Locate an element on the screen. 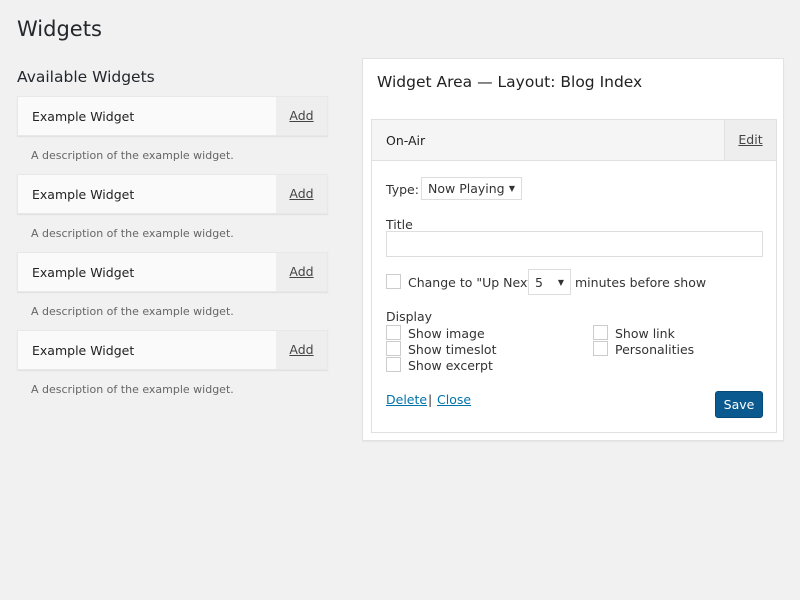 The height and width of the screenshot is (600, 800). title-label: Title is located at coordinates (399, 224).